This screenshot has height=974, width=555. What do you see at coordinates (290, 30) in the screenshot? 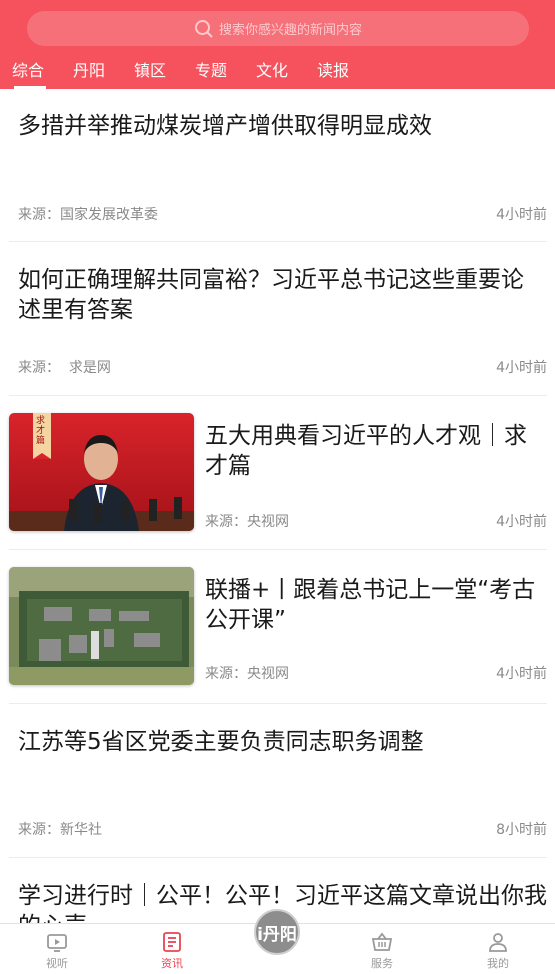
I see `search-placeholder: 搜索你感兴趣的新闻内容` at bounding box center [290, 30].